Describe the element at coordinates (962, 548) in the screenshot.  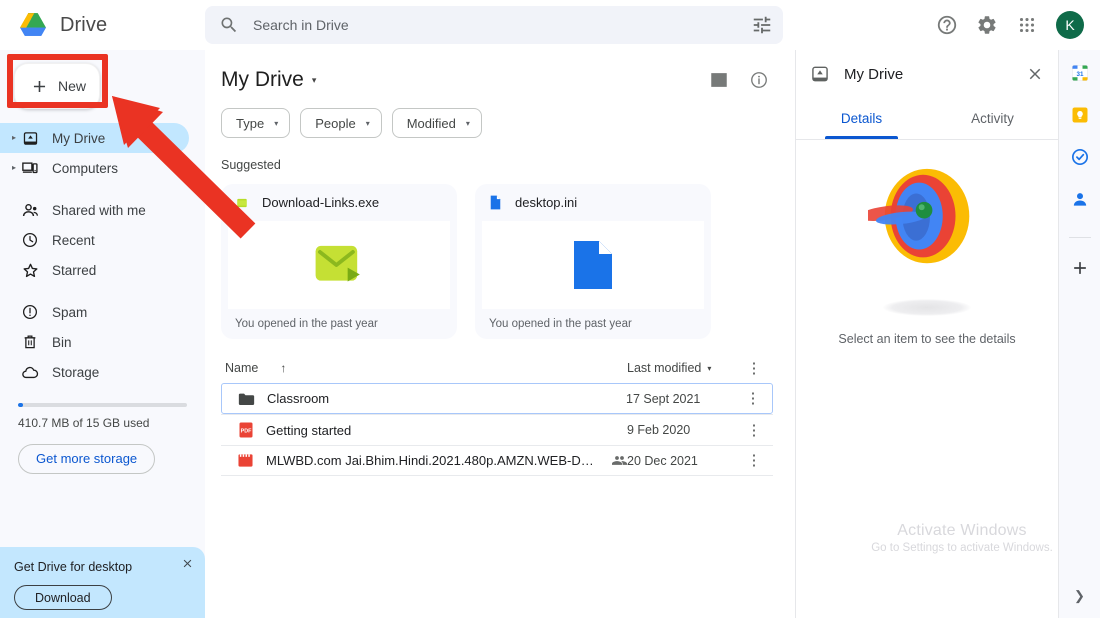
I see `watermark-line-2: Go to Settings to activate Windows.` at that location.